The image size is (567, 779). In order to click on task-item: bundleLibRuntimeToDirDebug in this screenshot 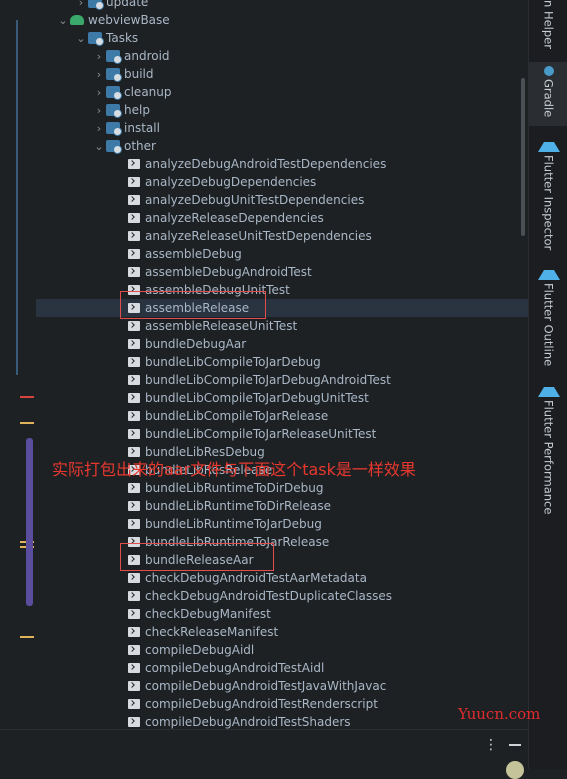, I will do `click(282, 488)`.